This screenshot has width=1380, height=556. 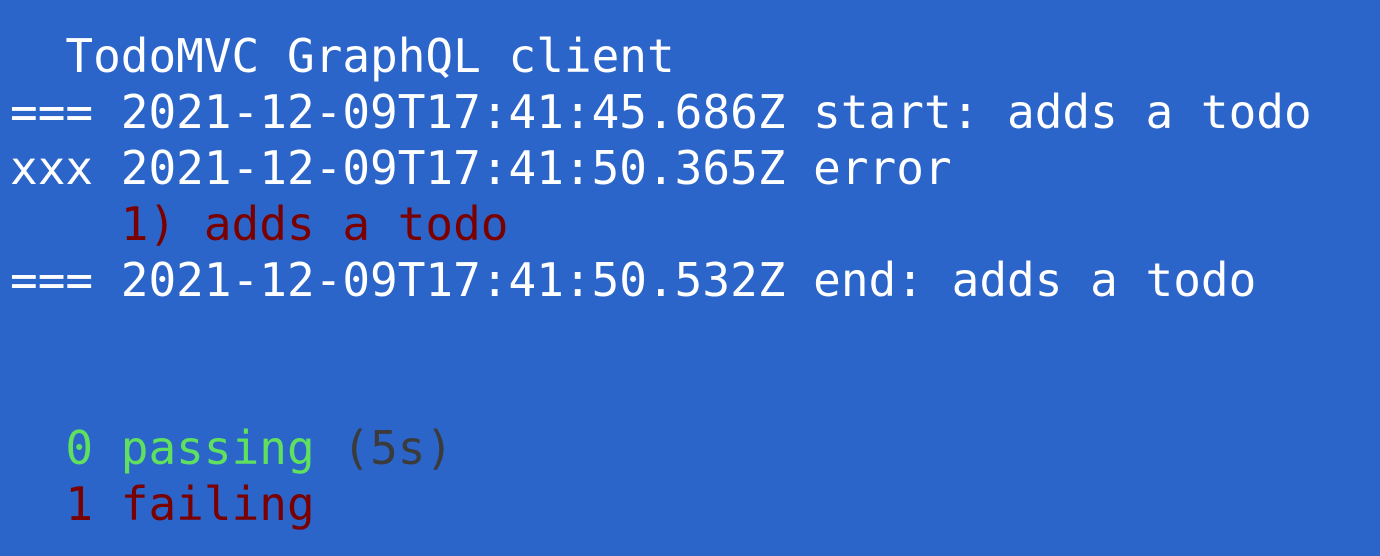 I want to click on suite-title-line: TodoMVC GraphQL client, so click(x=342, y=56).